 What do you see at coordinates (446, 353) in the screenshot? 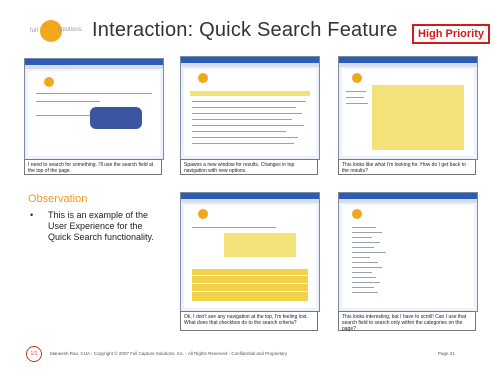
I see `page-number: Page 21` at bounding box center [446, 353].